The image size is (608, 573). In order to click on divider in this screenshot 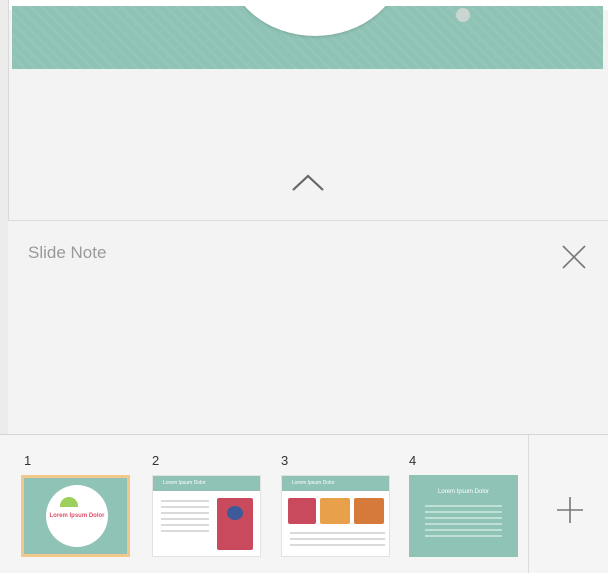, I will do `click(528, 504)`.